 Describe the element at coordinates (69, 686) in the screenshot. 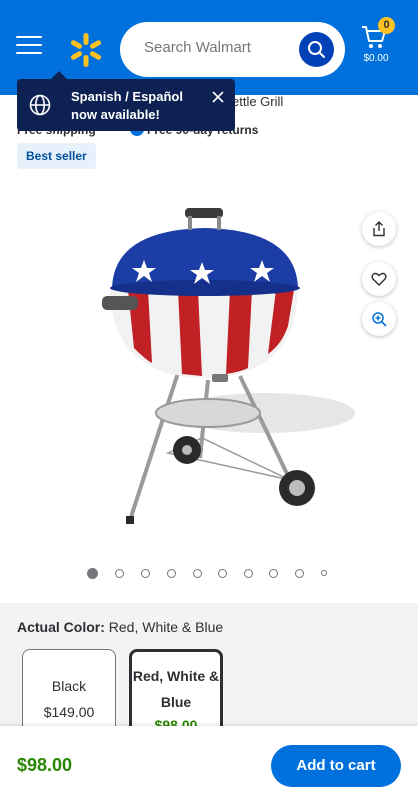

I see `variant-name: Black` at that location.